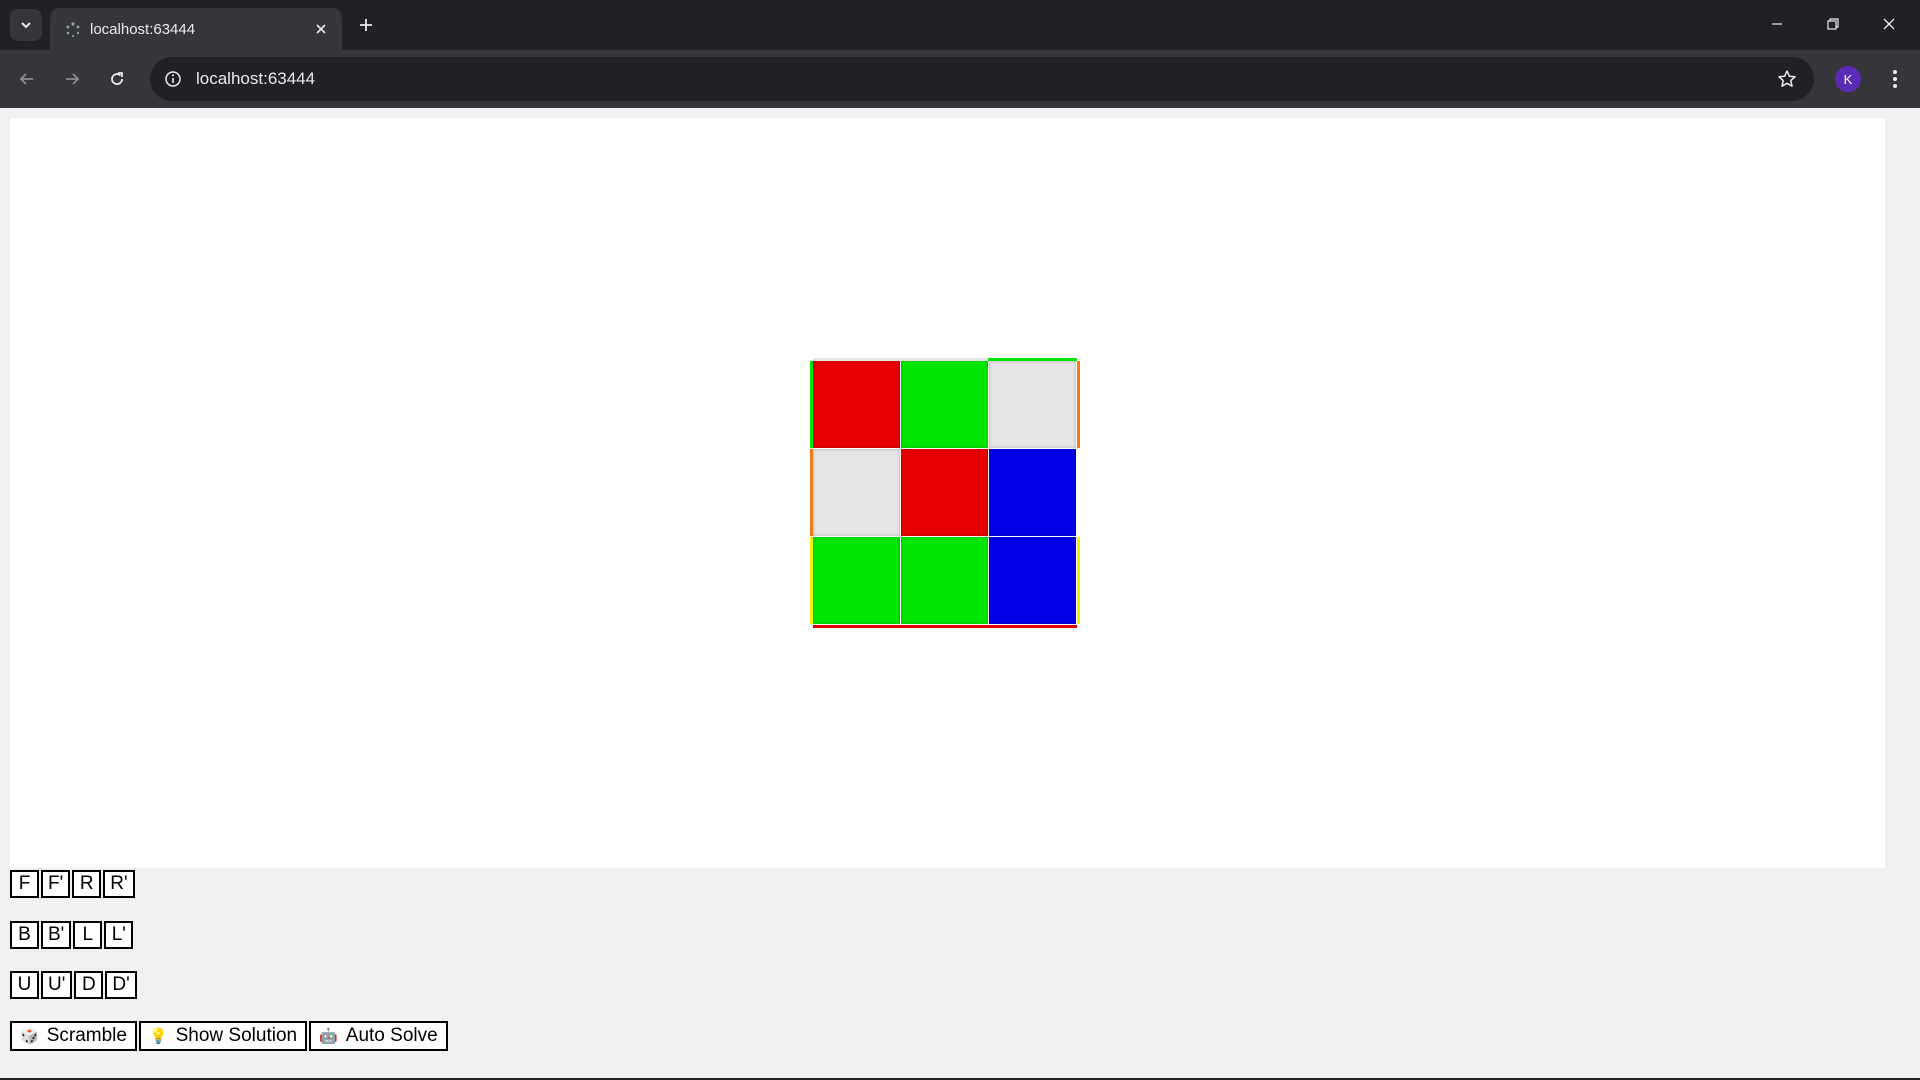 The width and height of the screenshot is (1920, 1080). I want to click on cube-edge-right-orange, so click(1078, 404).